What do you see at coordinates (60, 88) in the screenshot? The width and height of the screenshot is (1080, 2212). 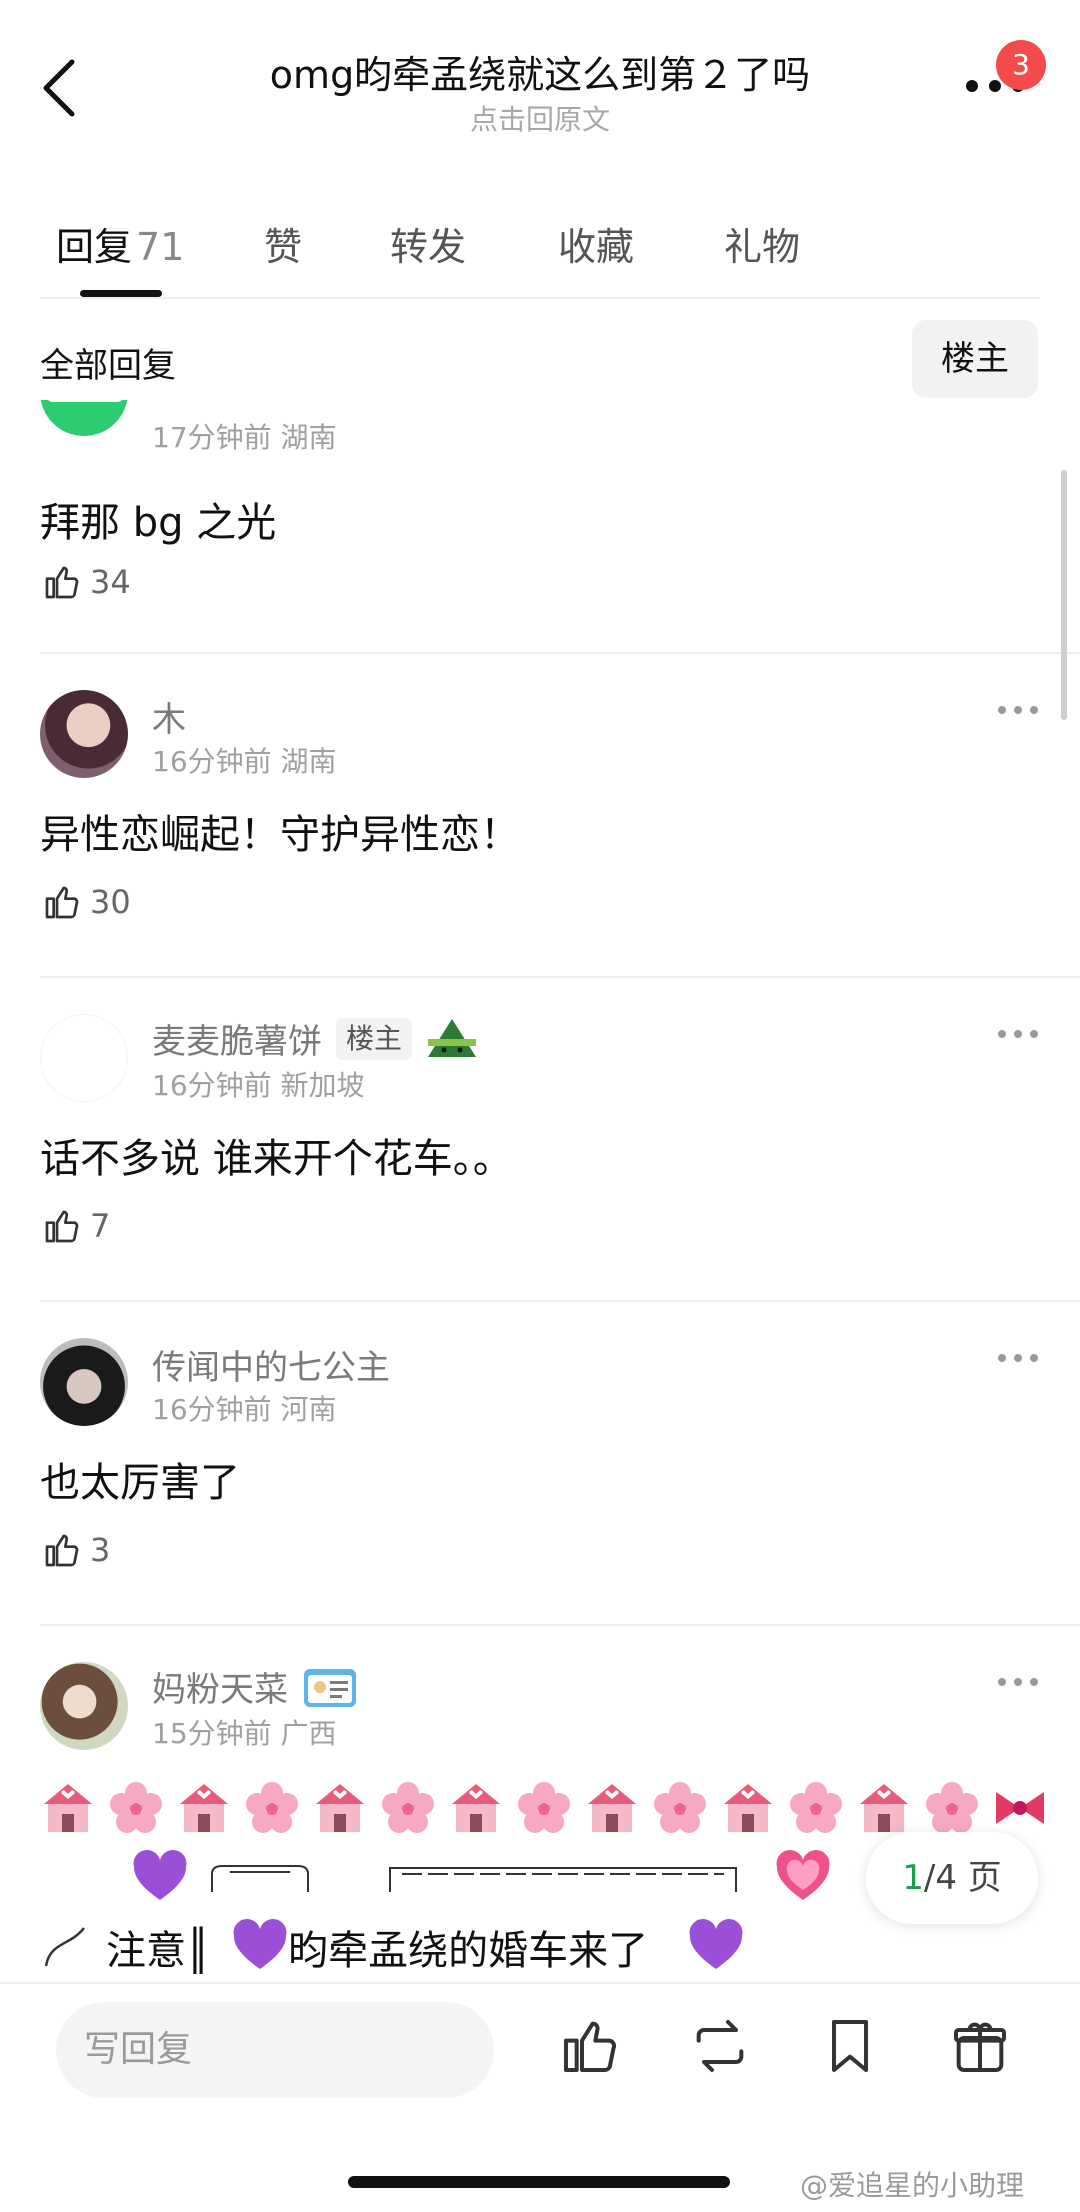 I see `back-arrow-icon` at bounding box center [60, 88].